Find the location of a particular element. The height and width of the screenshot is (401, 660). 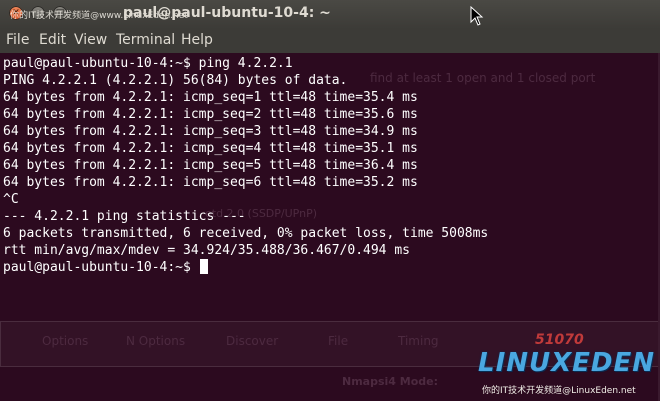

ghost-tab-n-options: N Options is located at coordinates (156, 341).